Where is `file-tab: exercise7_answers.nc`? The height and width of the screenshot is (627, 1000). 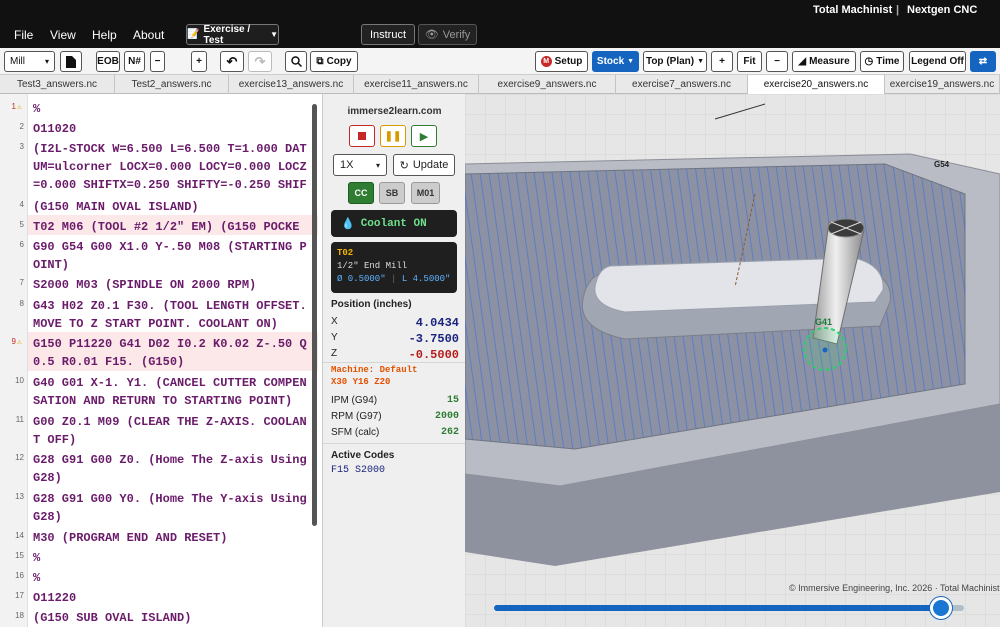 file-tab: exercise7_answers.nc is located at coordinates (682, 84).